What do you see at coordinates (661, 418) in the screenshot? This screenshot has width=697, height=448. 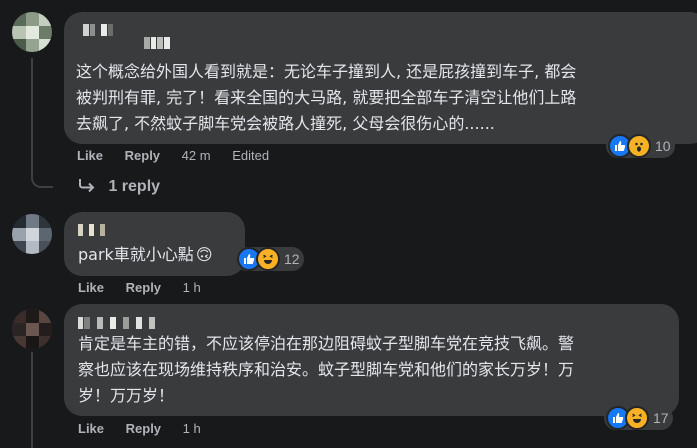 I see `reaction-count: 17` at bounding box center [661, 418].